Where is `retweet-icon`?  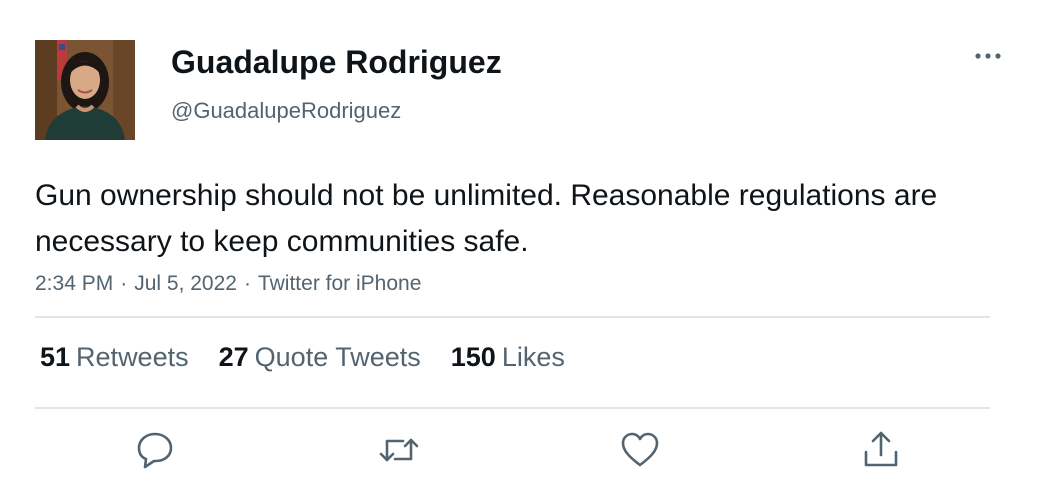
retweet-icon is located at coordinates (399, 450).